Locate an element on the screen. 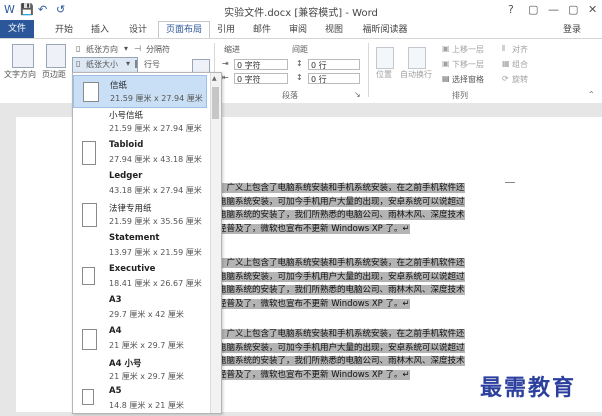  tab-review: 审阅 is located at coordinates (298, 30).